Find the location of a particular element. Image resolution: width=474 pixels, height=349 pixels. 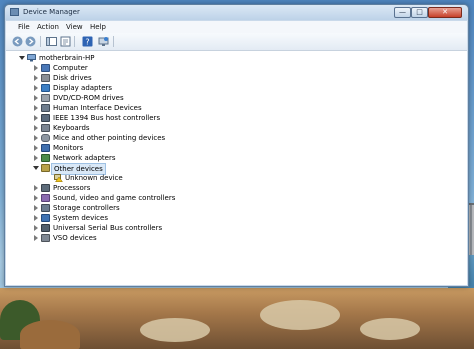

window-title: Device Manager is located at coordinates (51, 12).